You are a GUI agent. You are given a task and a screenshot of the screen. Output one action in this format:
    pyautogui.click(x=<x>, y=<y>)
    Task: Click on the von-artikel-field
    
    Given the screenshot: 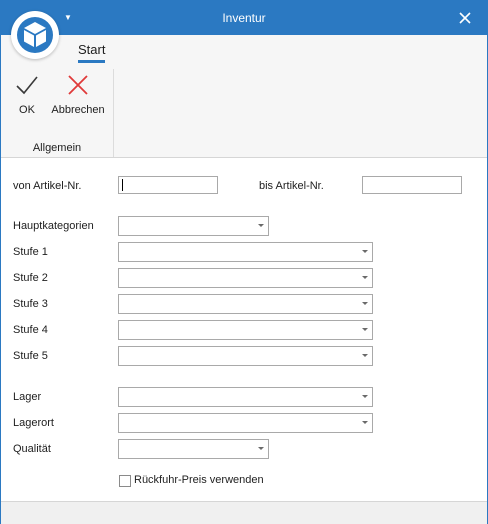 What is the action you would take?
    pyautogui.click(x=168, y=185)
    